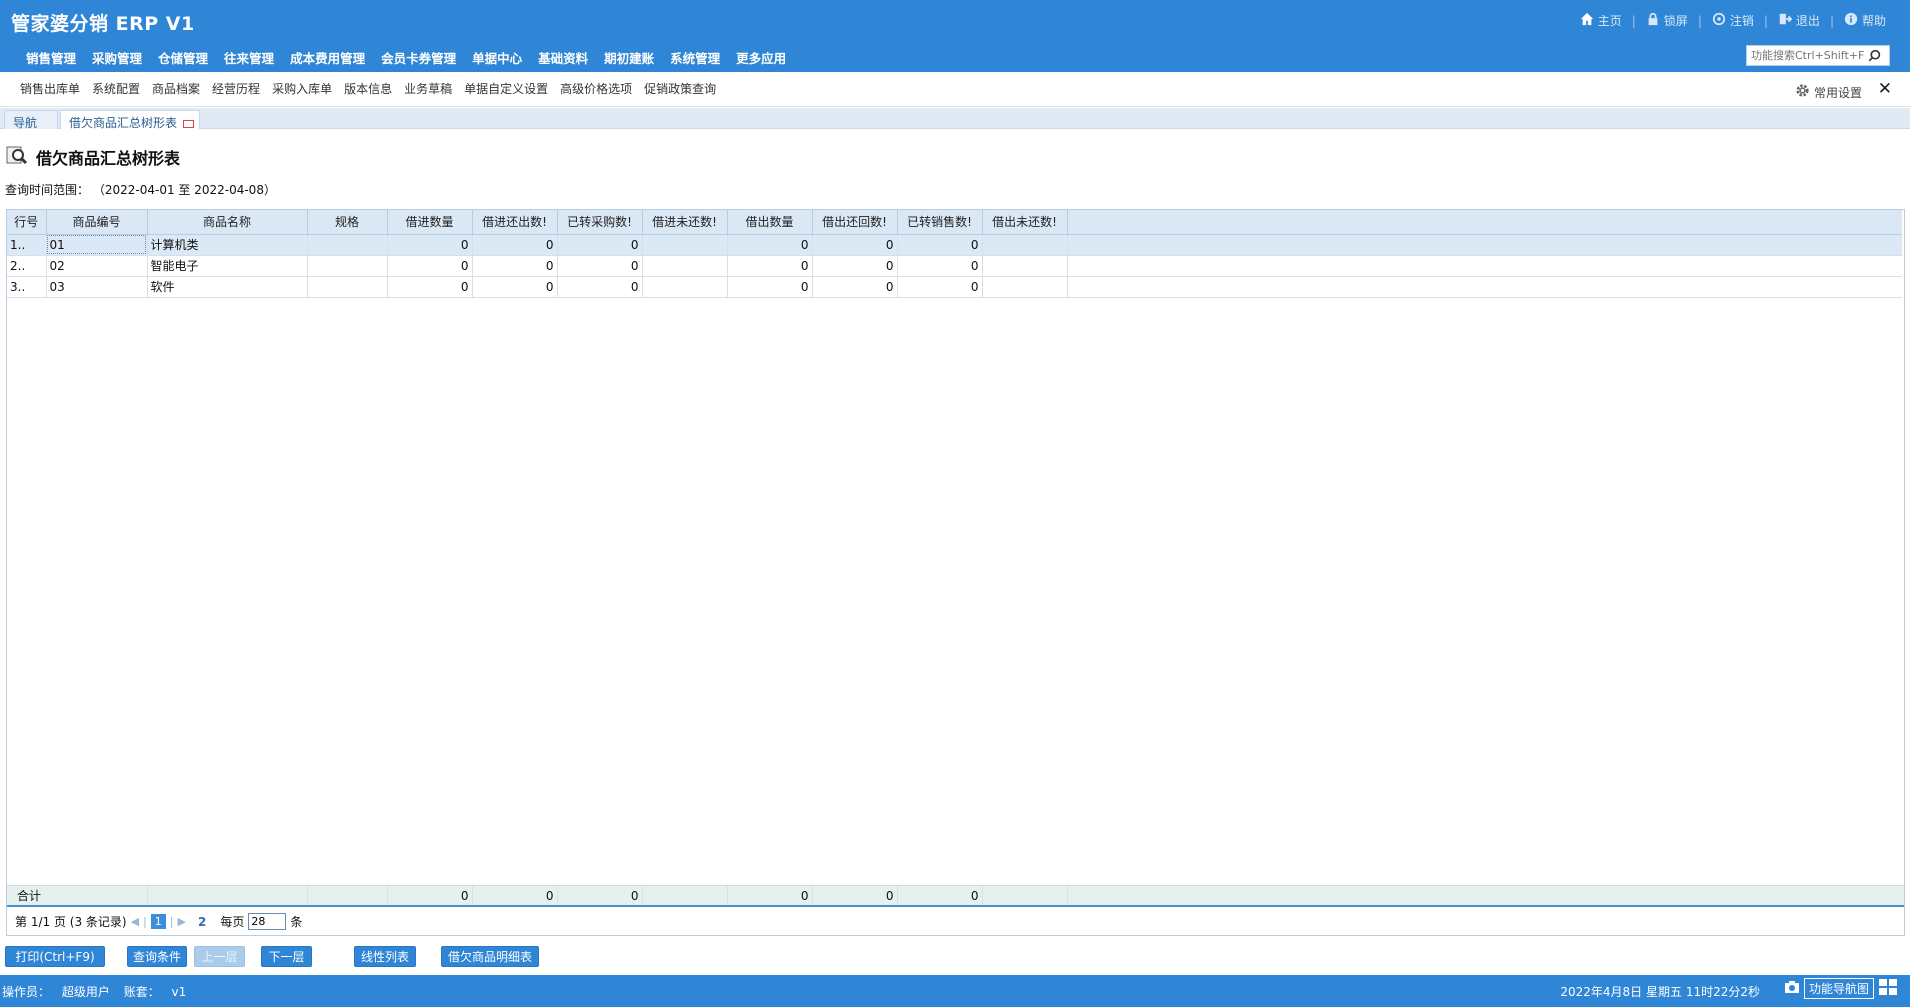  What do you see at coordinates (158, 921) in the screenshot?
I see `current-page-button: 1` at bounding box center [158, 921].